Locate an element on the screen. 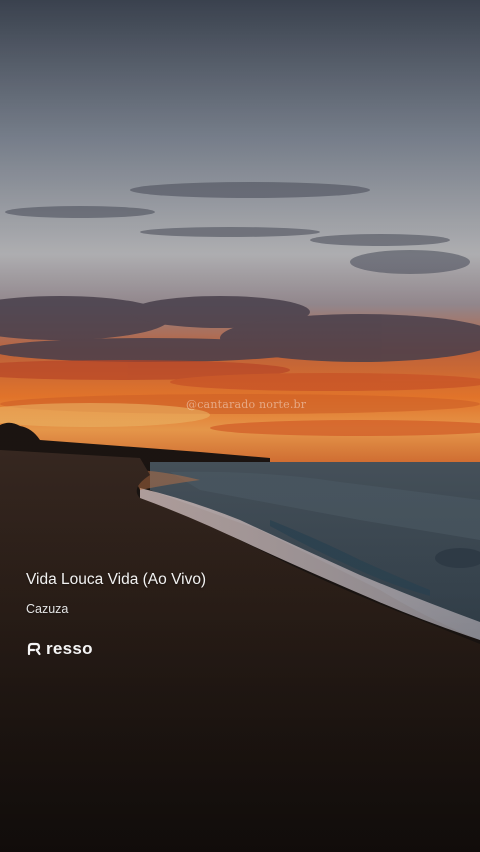  song-title: Vida Louca Vida (Ao Vivo) is located at coordinates (116, 580).